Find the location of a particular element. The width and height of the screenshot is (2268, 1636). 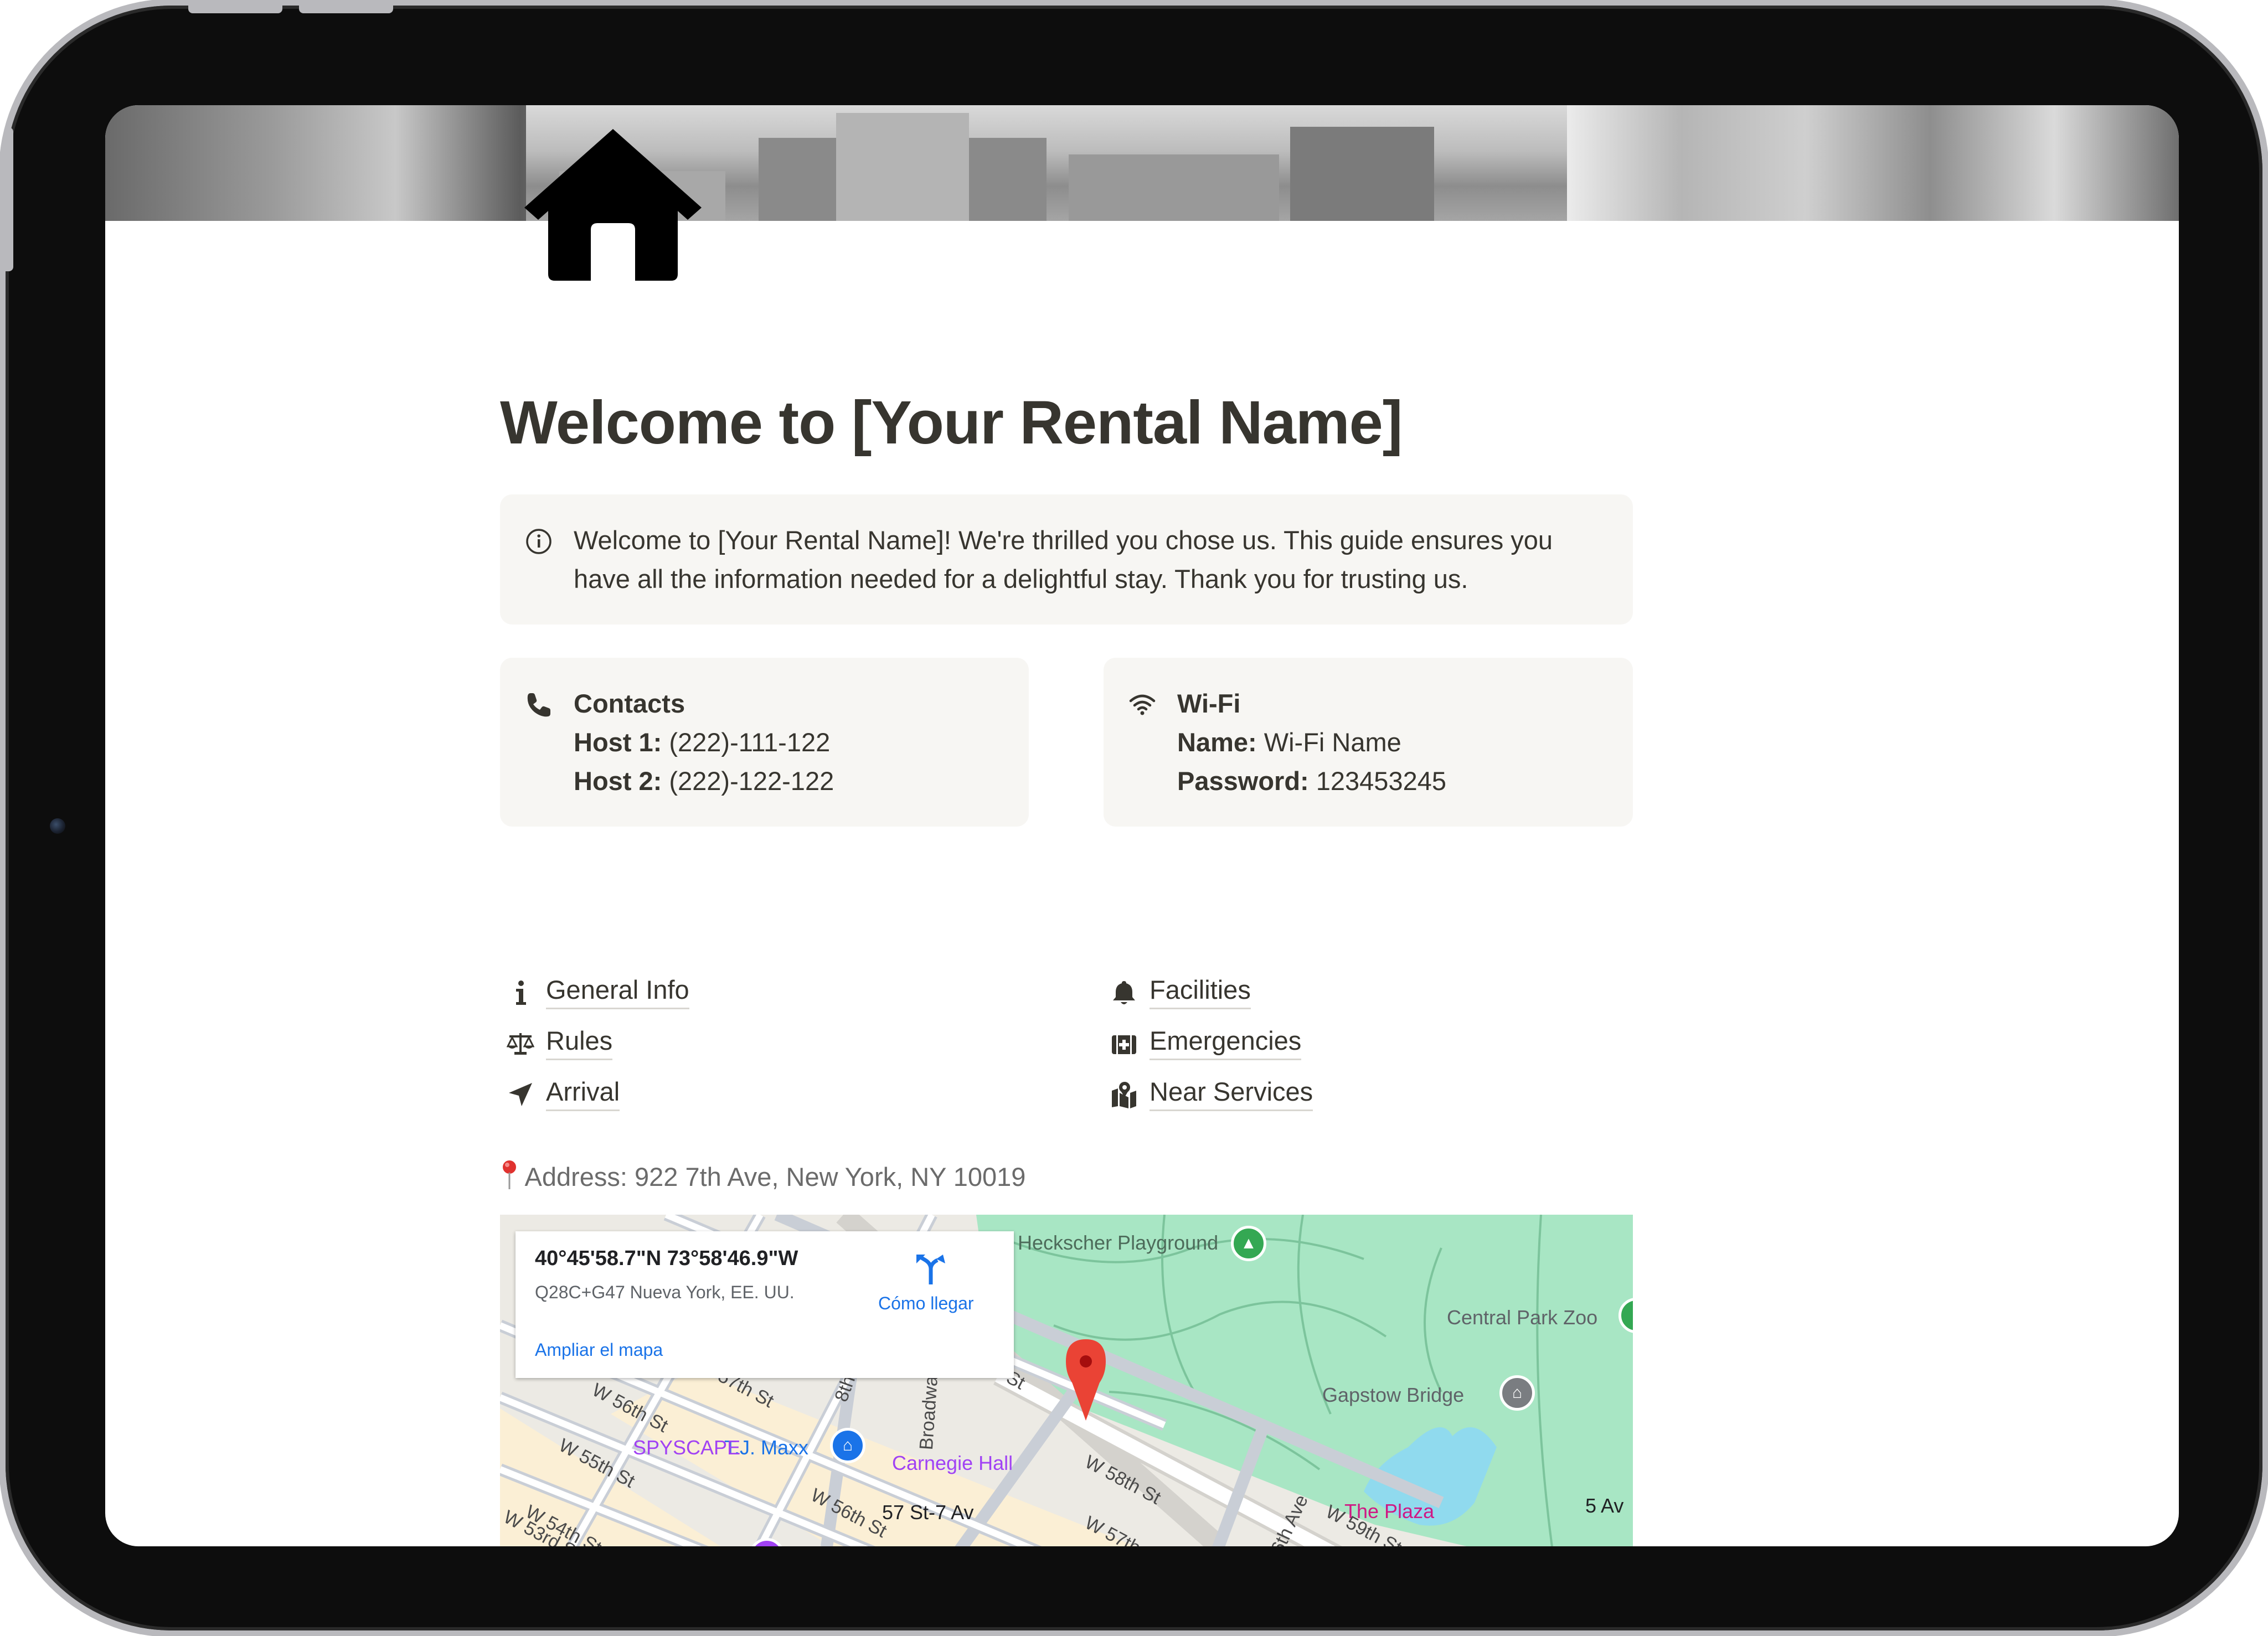

link-general-info-label: General Info is located at coordinates (617, 991).